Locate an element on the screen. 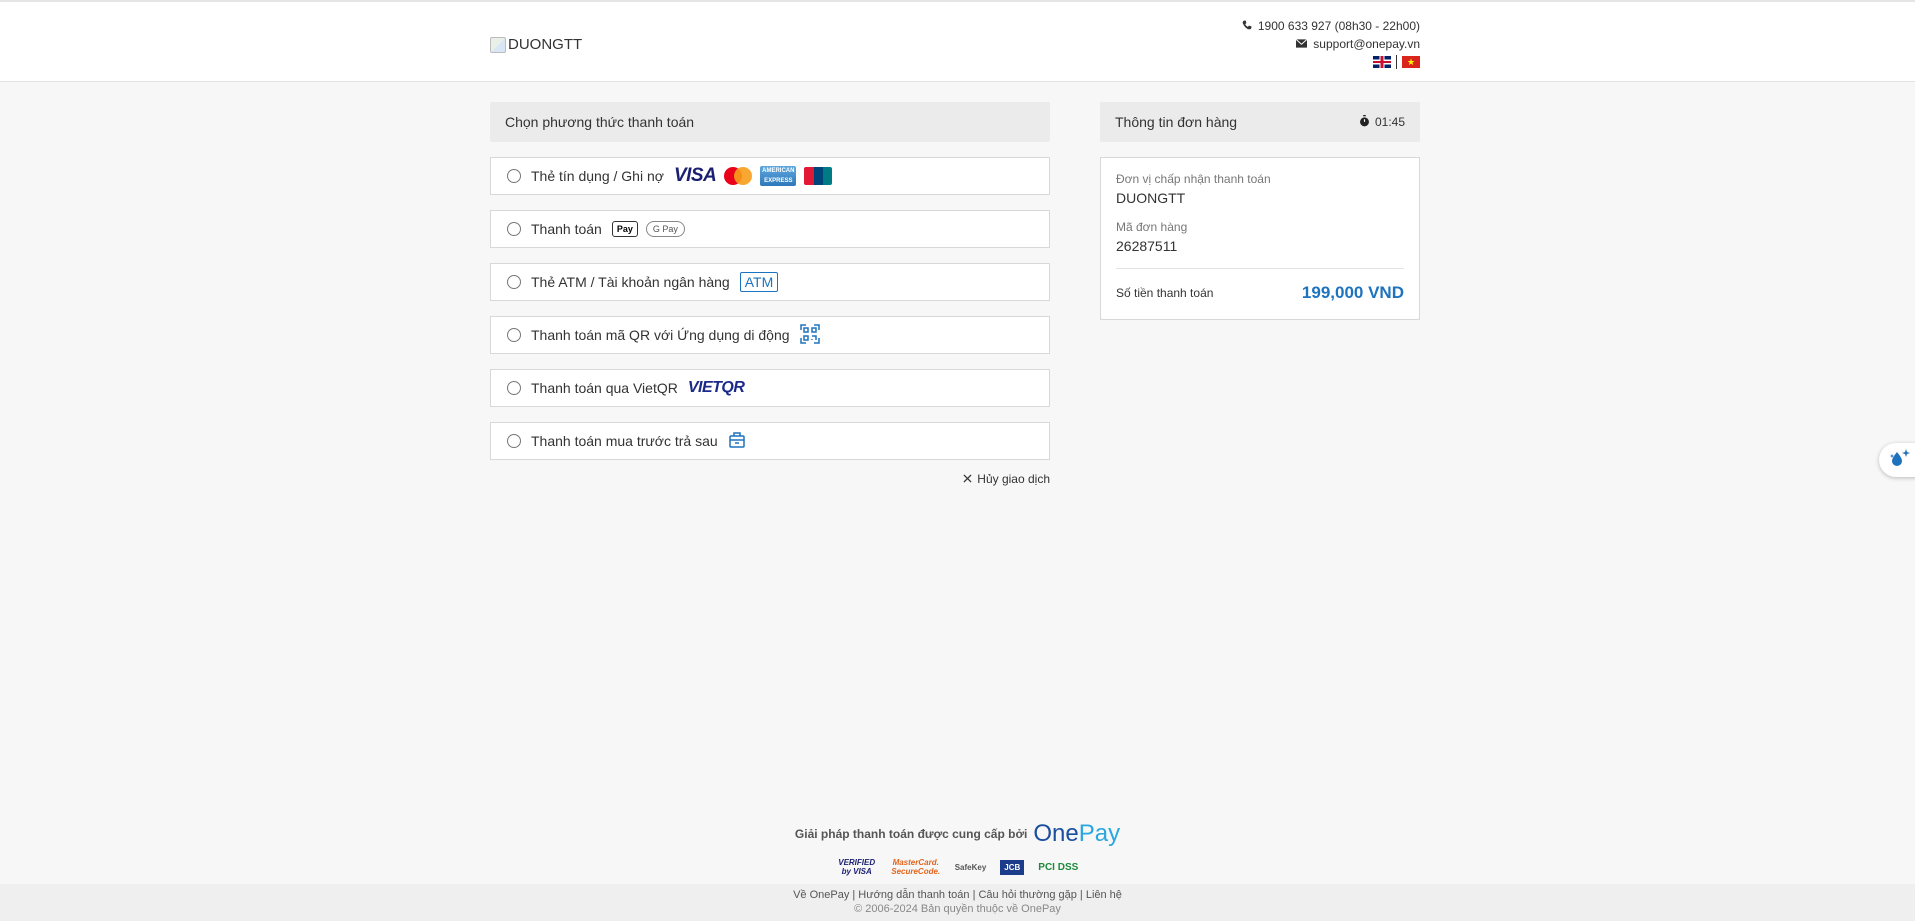 This screenshot has height=921, width=1915. phone-icon is located at coordinates (1247, 26).